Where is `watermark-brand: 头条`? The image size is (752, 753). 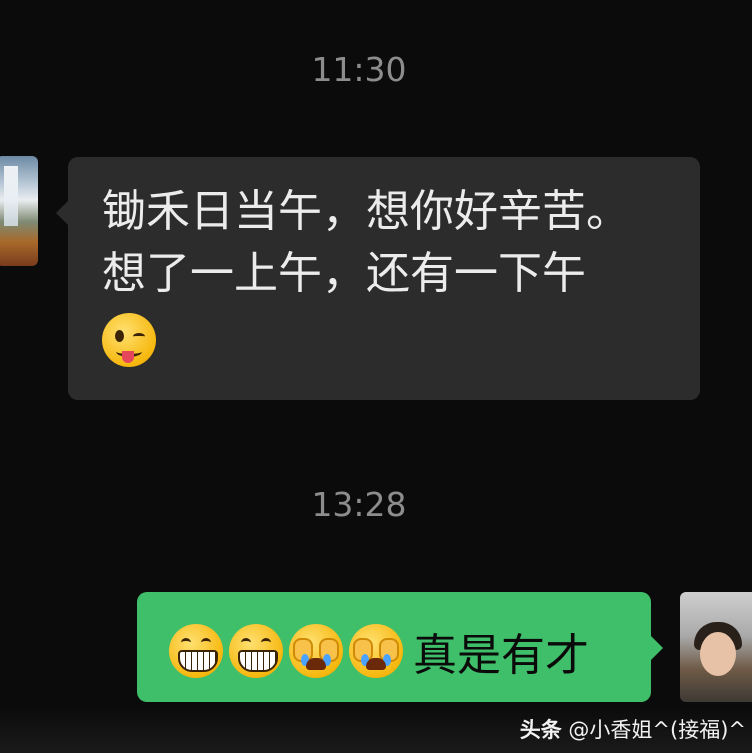 watermark-brand: 头条 is located at coordinates (540, 730).